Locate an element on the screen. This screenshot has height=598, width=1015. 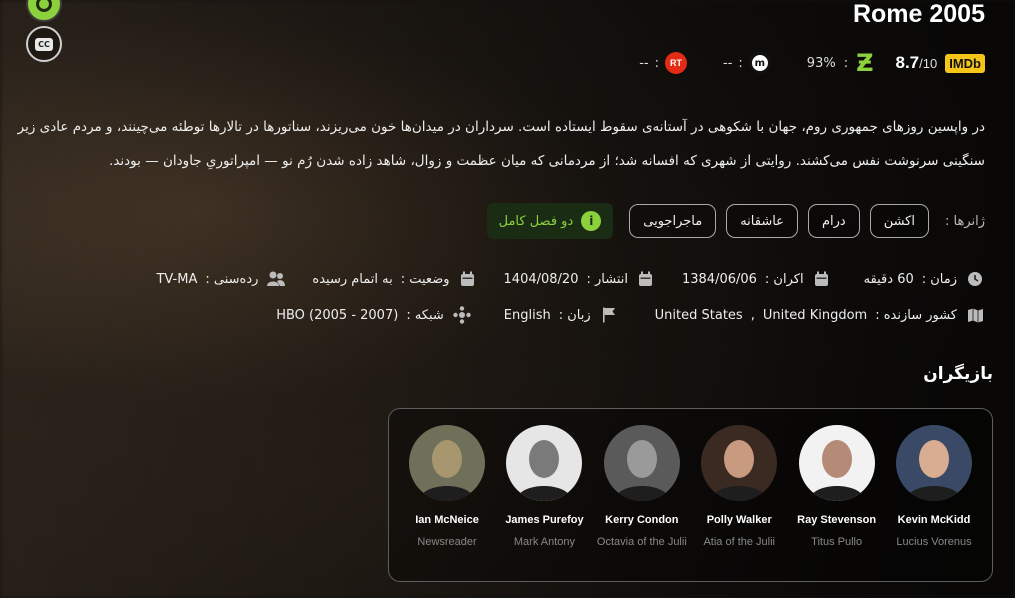
audience-score: 93% : Ƶ is located at coordinates (840, 63).